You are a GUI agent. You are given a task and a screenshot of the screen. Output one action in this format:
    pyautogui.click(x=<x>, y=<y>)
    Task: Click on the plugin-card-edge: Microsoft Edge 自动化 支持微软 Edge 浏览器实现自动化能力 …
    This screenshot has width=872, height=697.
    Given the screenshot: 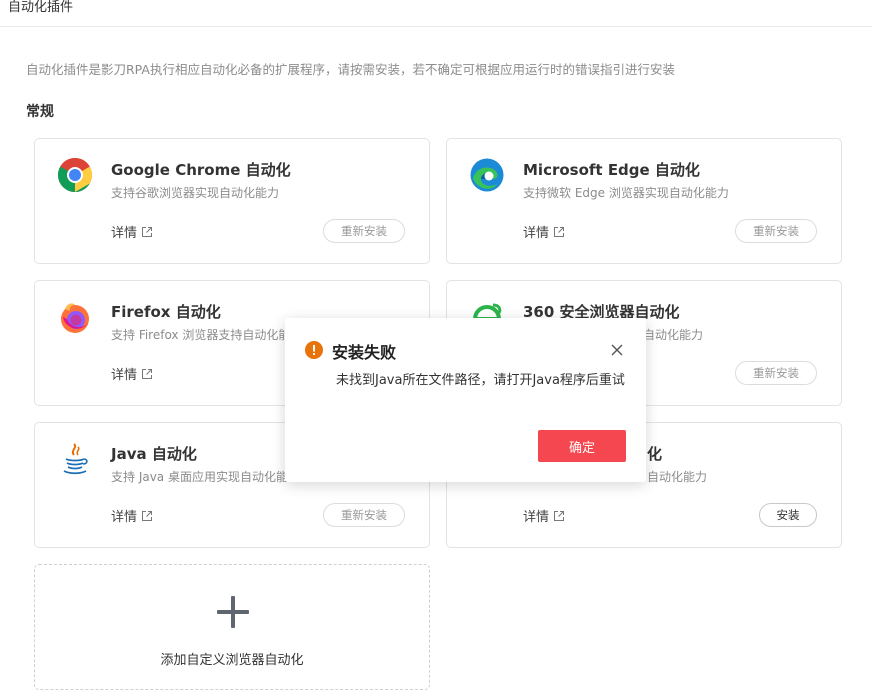 What is the action you would take?
    pyautogui.click(x=644, y=201)
    